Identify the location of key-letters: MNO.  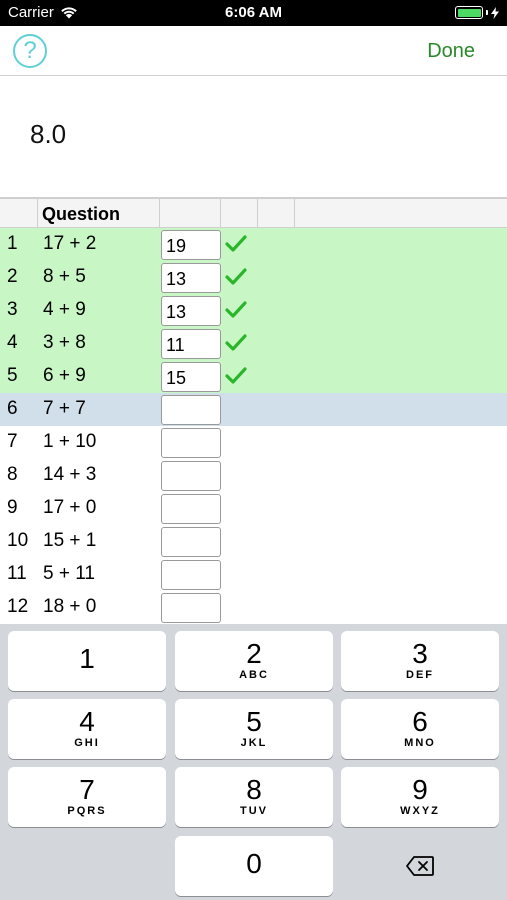
(420, 743).